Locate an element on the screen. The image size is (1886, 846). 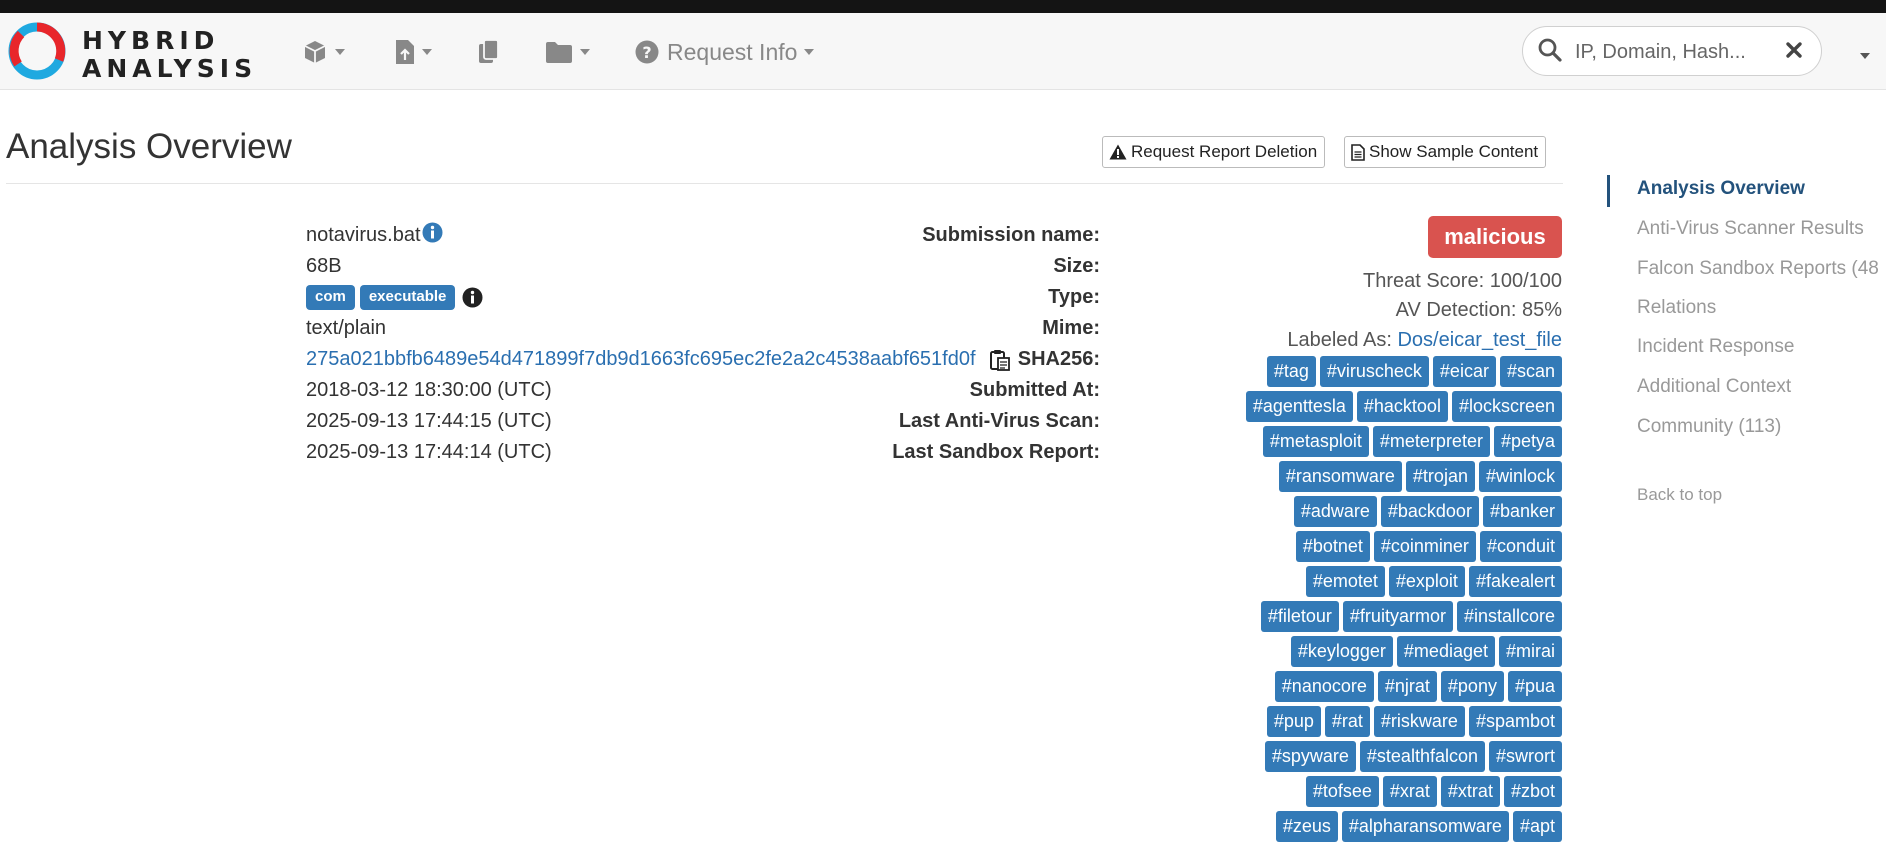
cube-menu-button is located at coordinates (323, 52).